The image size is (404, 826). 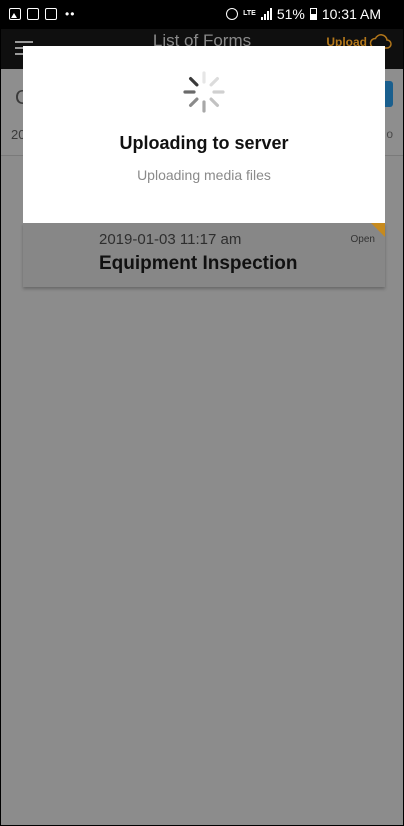 What do you see at coordinates (232, 14) in the screenshot?
I see `alarm-icon` at bounding box center [232, 14].